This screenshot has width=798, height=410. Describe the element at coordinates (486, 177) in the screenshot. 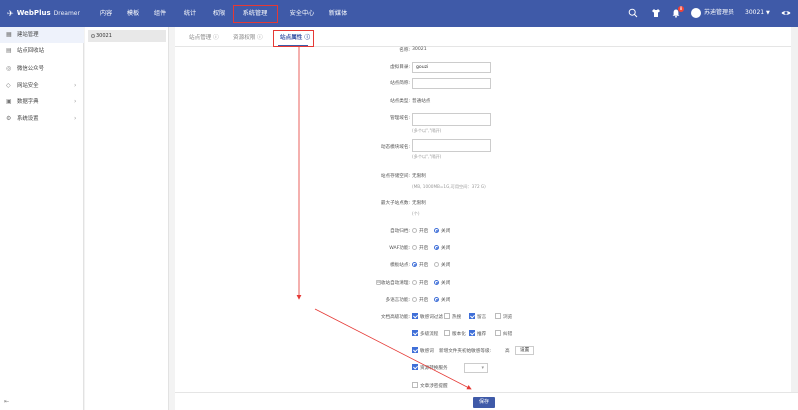

I see `form-row-storage: 站点存储空间: 无限制` at that location.